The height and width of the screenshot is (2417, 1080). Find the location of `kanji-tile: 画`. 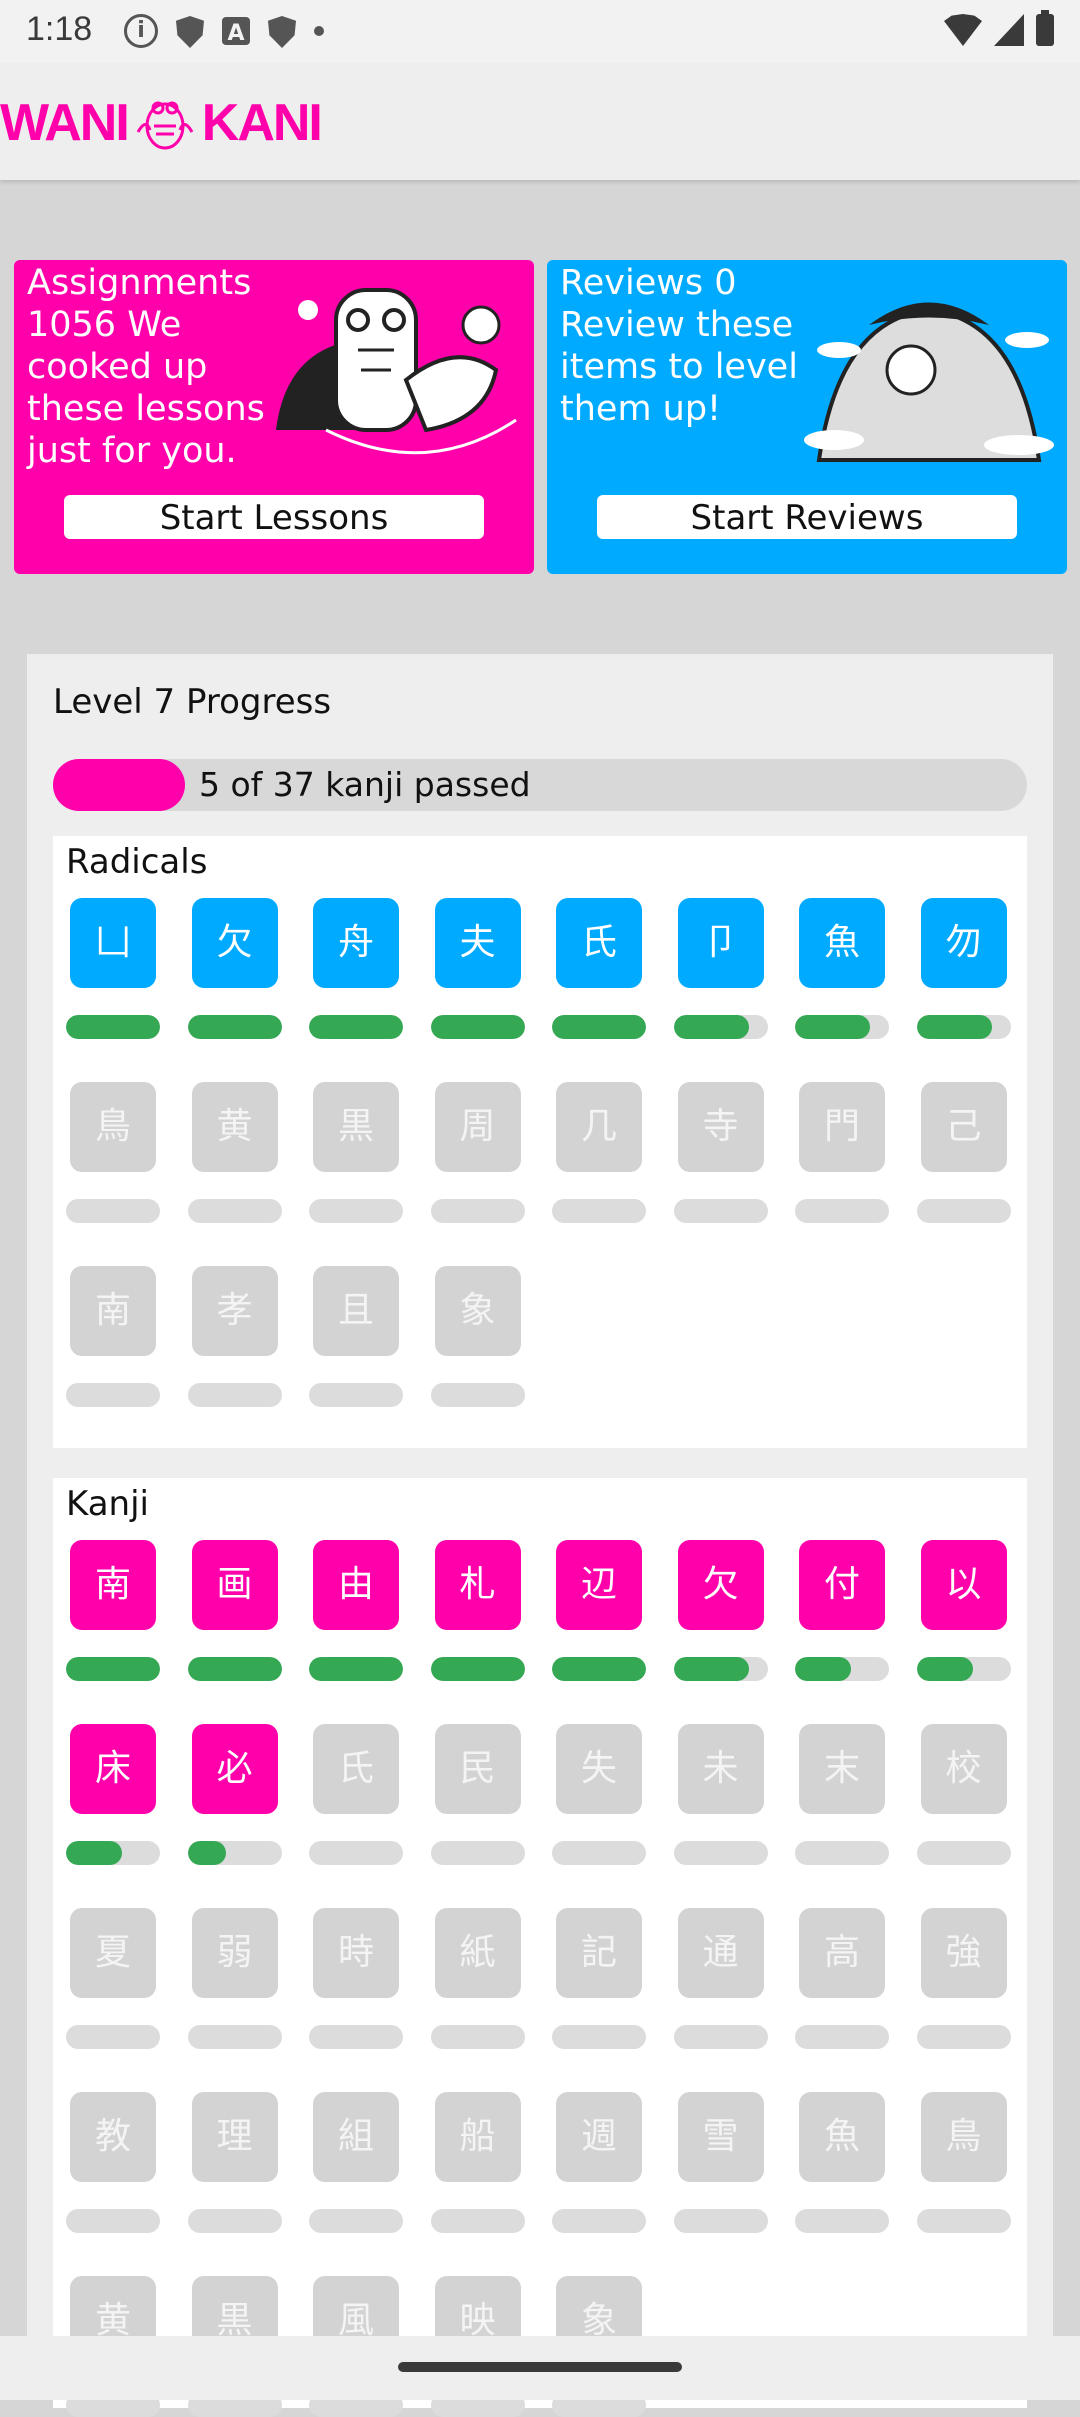

kanji-tile: 画 is located at coordinates (234, 1585).